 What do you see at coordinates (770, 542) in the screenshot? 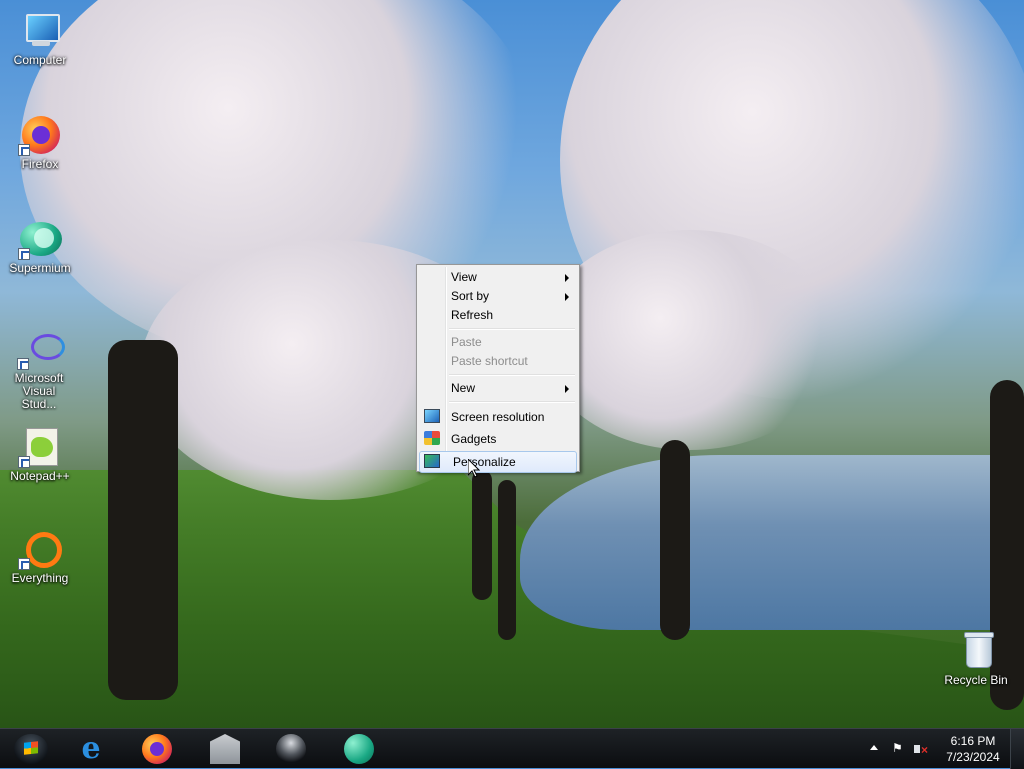
I see `wallpaper-water` at bounding box center [770, 542].